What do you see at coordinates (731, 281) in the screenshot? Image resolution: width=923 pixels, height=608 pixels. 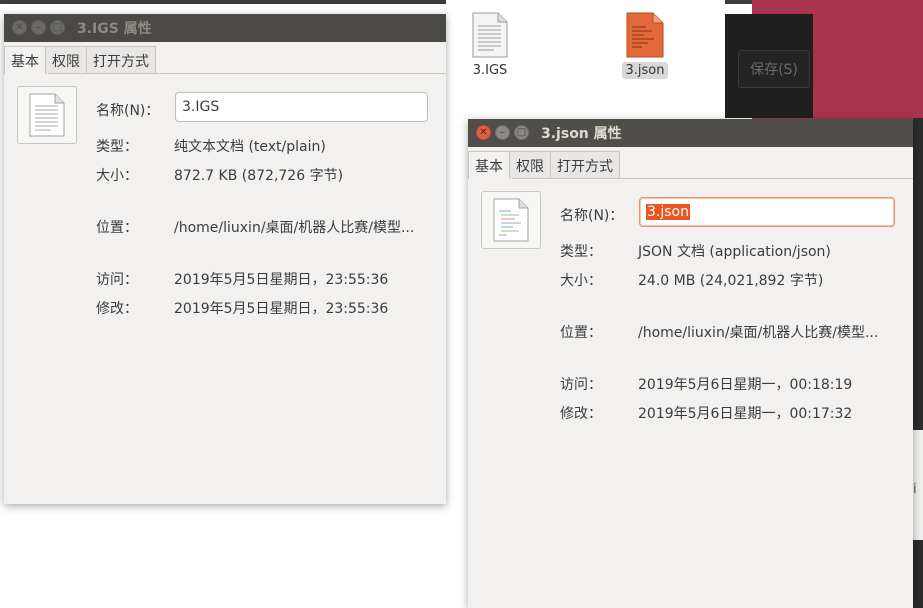 I see `size-value: 24.0 MB (24,021,892 字节)` at bounding box center [731, 281].